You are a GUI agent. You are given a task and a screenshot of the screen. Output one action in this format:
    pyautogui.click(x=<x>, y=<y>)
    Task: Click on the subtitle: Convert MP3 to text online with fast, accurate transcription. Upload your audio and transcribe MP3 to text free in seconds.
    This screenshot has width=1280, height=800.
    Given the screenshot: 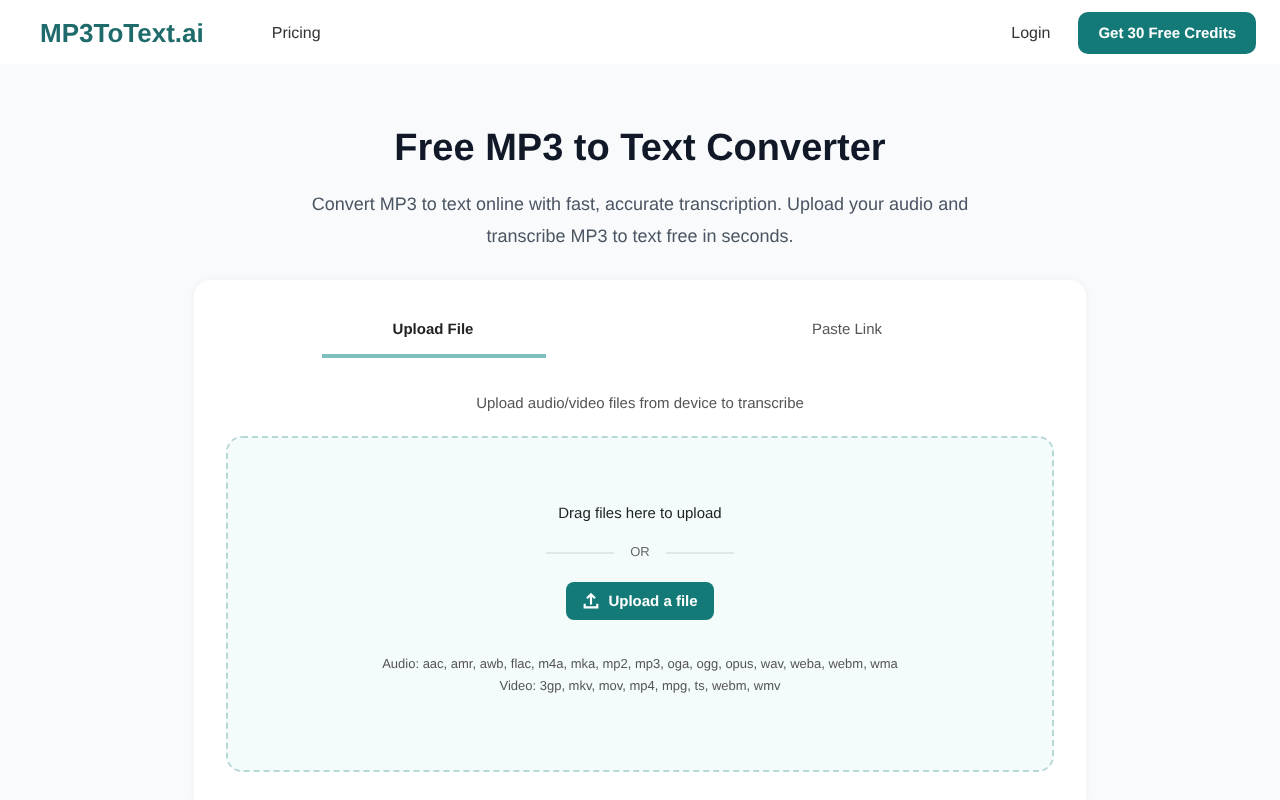 What is the action you would take?
    pyautogui.click(x=640, y=221)
    